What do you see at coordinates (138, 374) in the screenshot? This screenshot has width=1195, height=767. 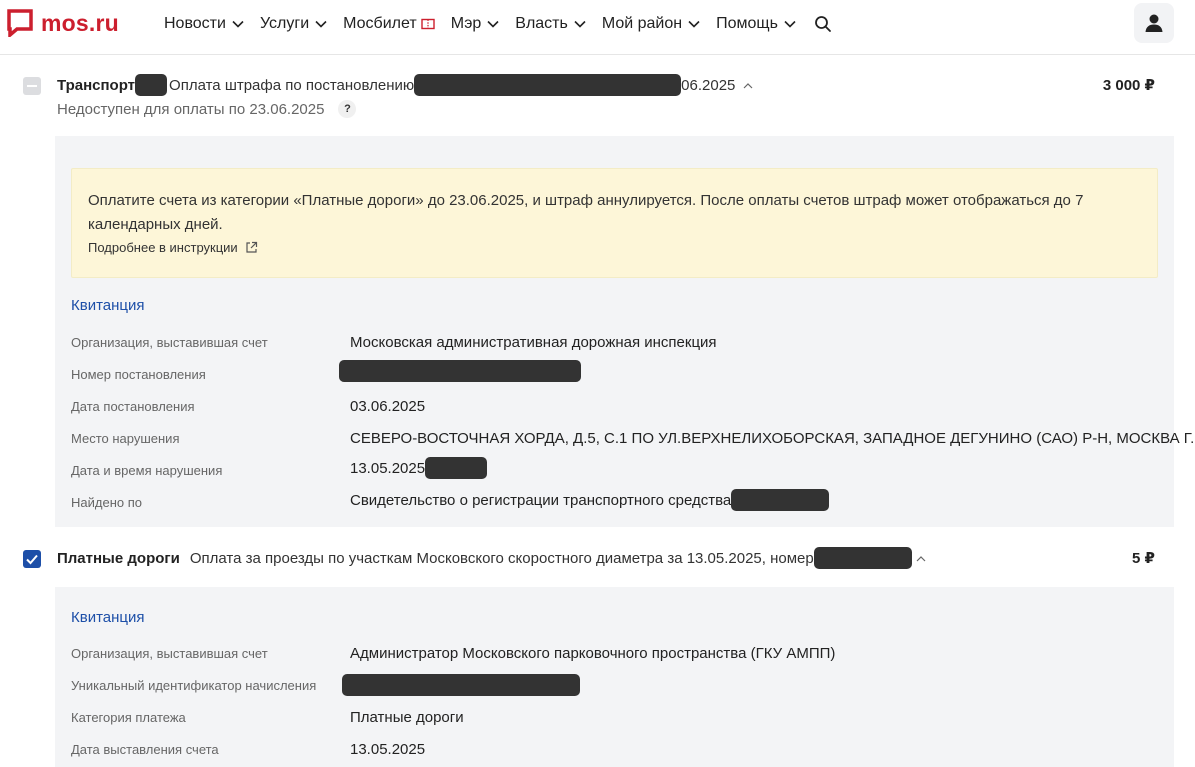 I see `field-label: Номер постановления` at bounding box center [138, 374].